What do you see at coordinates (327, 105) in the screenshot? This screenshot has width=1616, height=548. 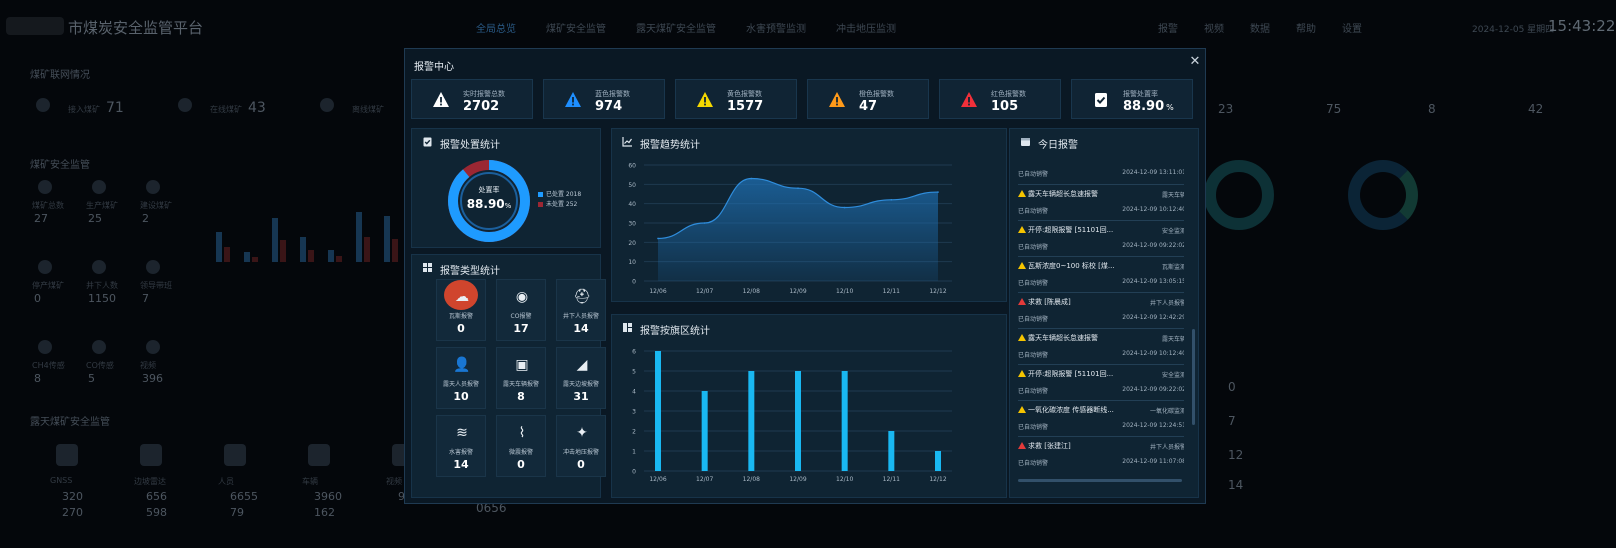 I see `mine-offline-icon` at bounding box center [327, 105].